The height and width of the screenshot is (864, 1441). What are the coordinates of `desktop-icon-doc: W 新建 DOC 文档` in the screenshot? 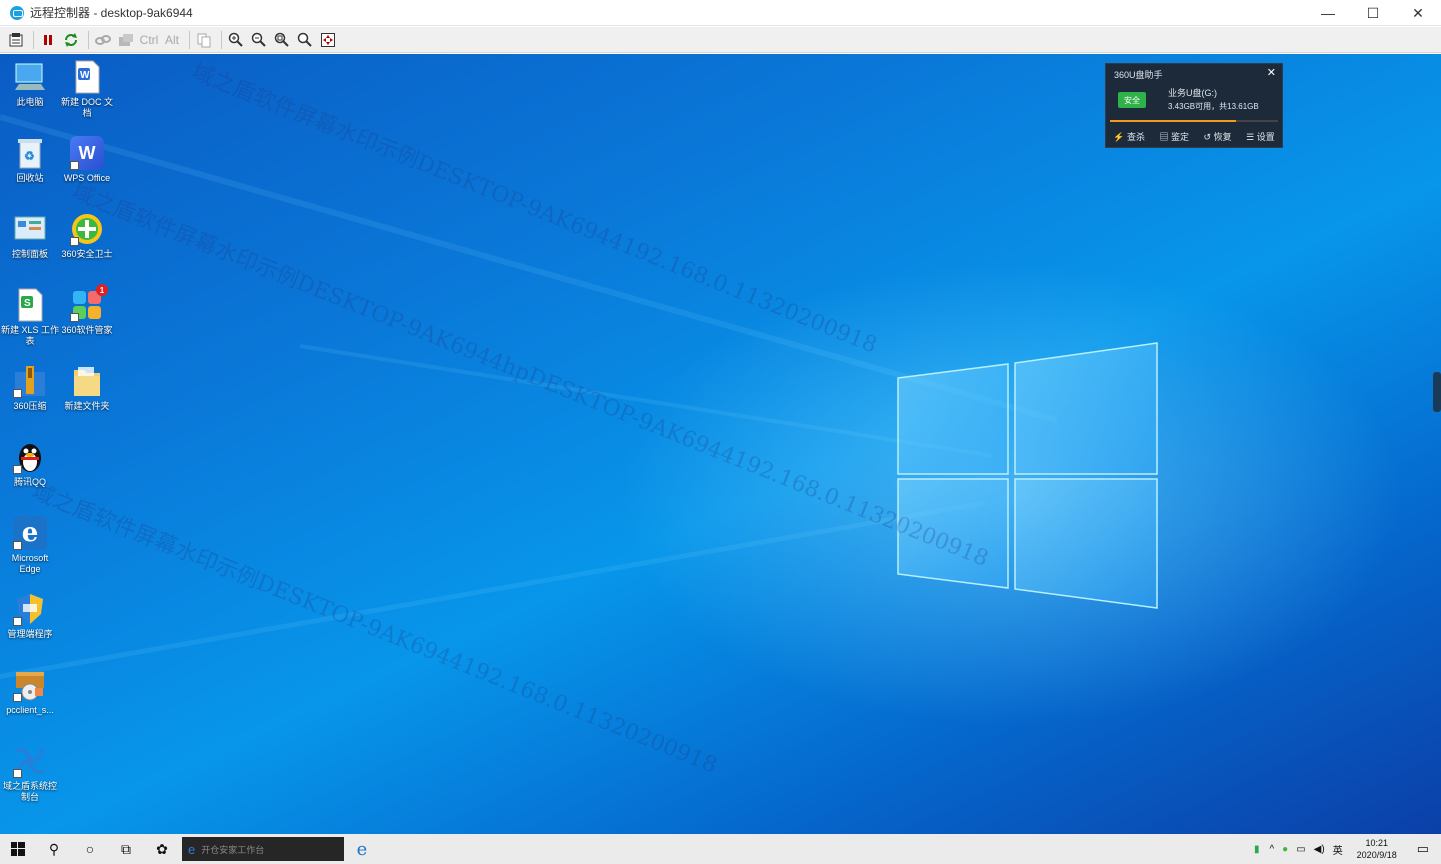 It's located at (87, 89).